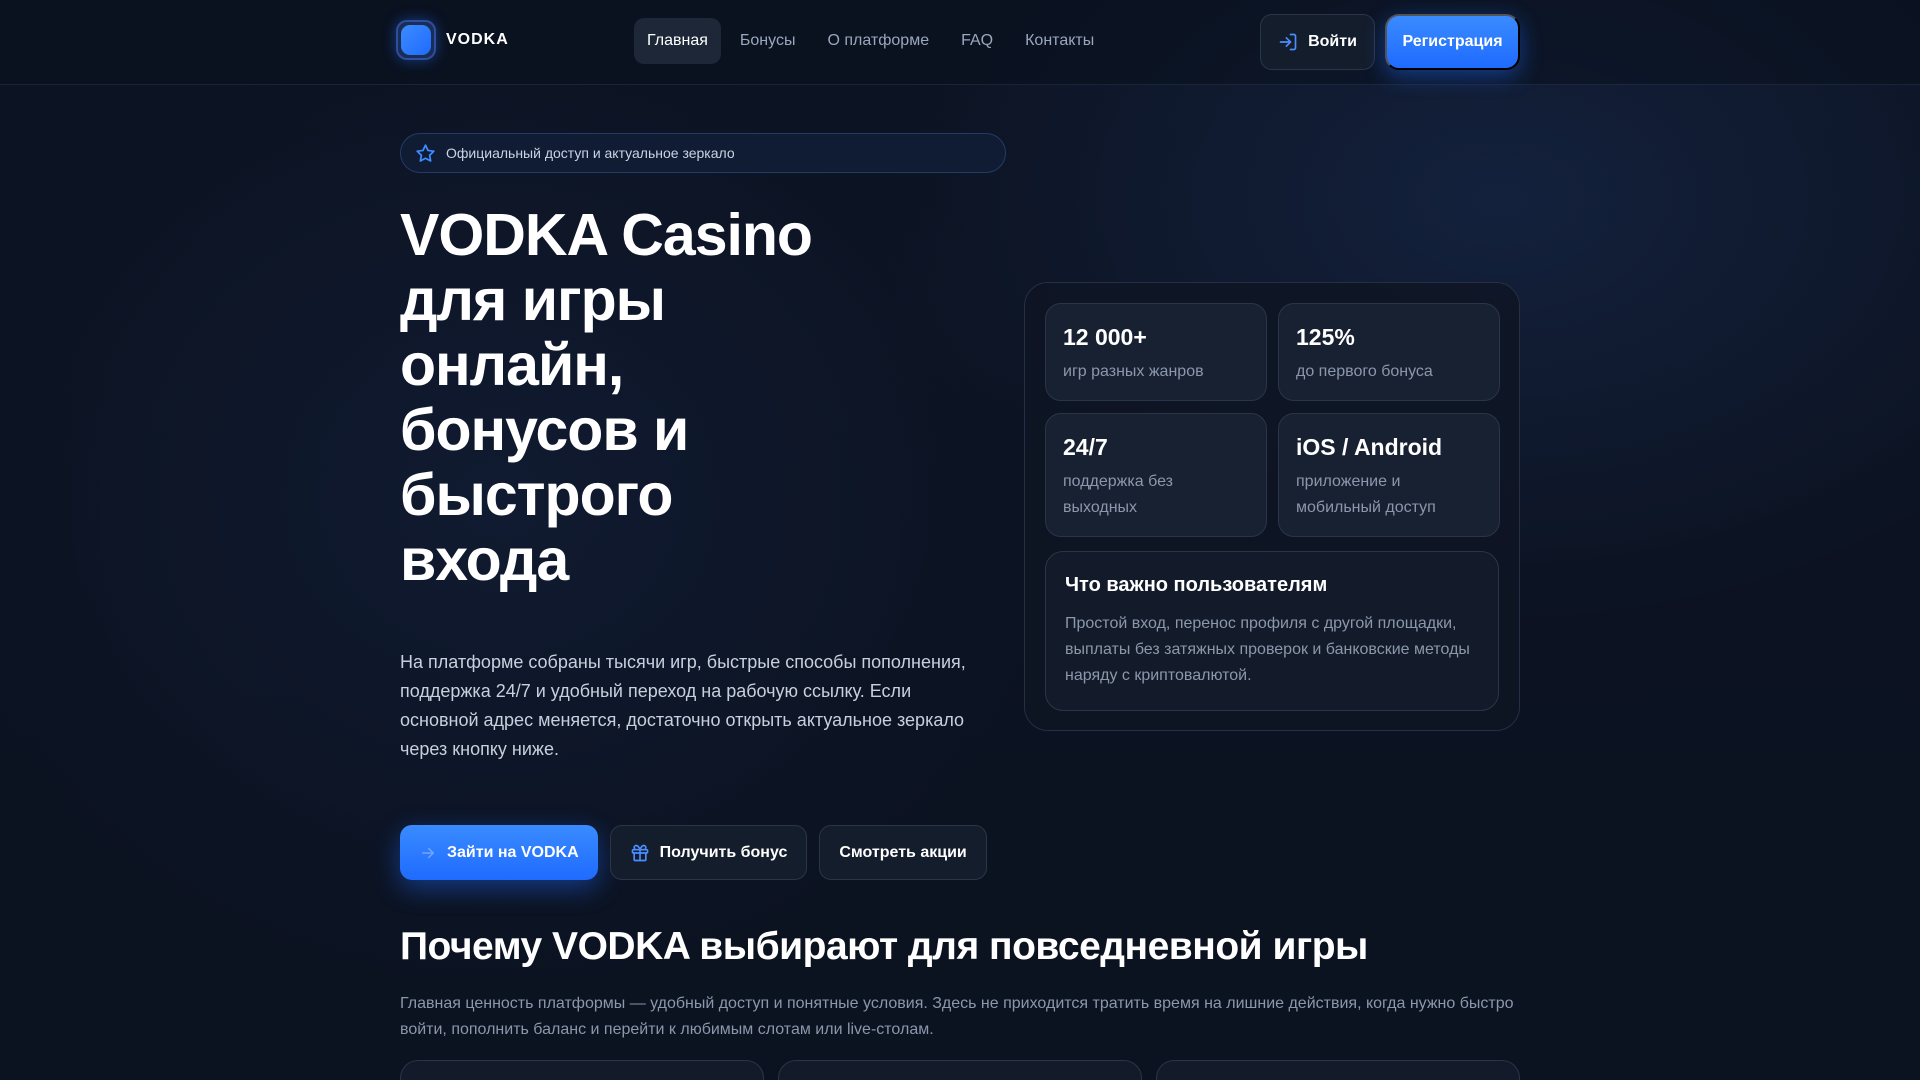 This screenshot has width=1920, height=1080. Describe the element at coordinates (1156, 352) in the screenshot. I see `stat-card-games: 12 000+ игр разных жанров` at that location.